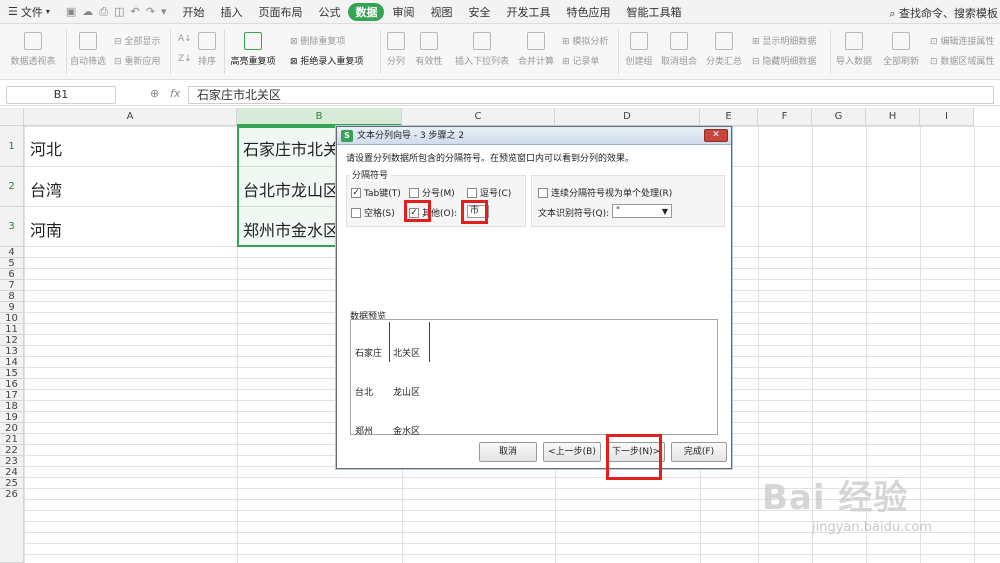 This screenshot has height=563, width=1000. Describe the element at coordinates (12, 285) in the screenshot. I see `row-header-7: 7` at that location.